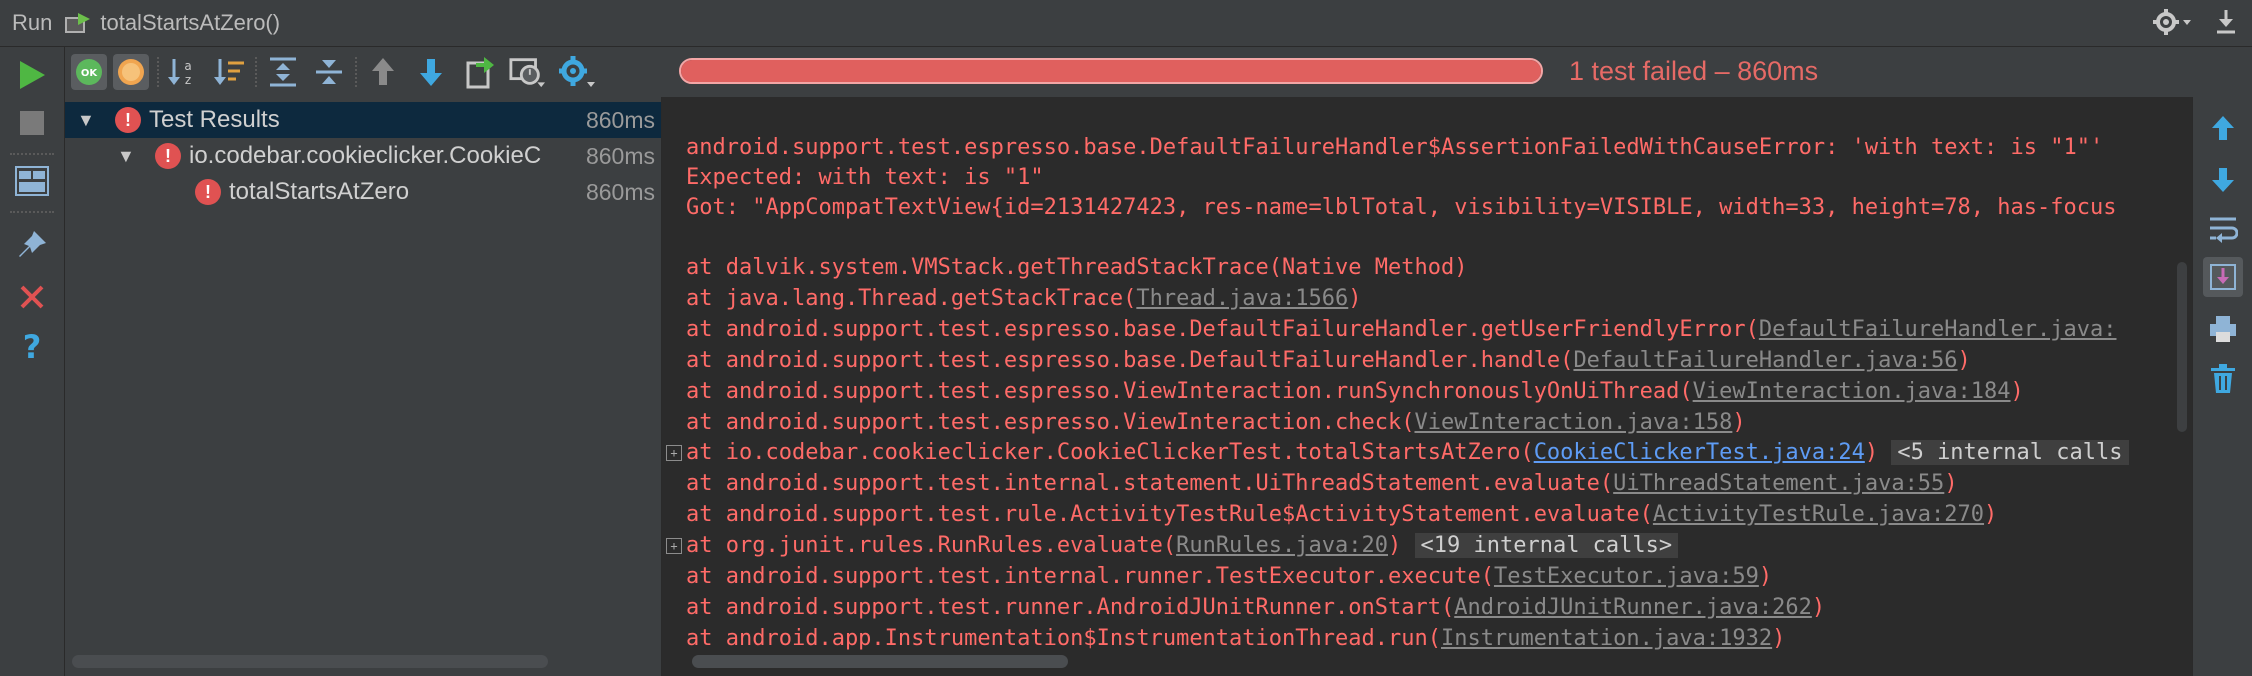 The height and width of the screenshot is (676, 2252). What do you see at coordinates (2182, 347) in the screenshot?
I see `console-vertical-scrollbar` at bounding box center [2182, 347].